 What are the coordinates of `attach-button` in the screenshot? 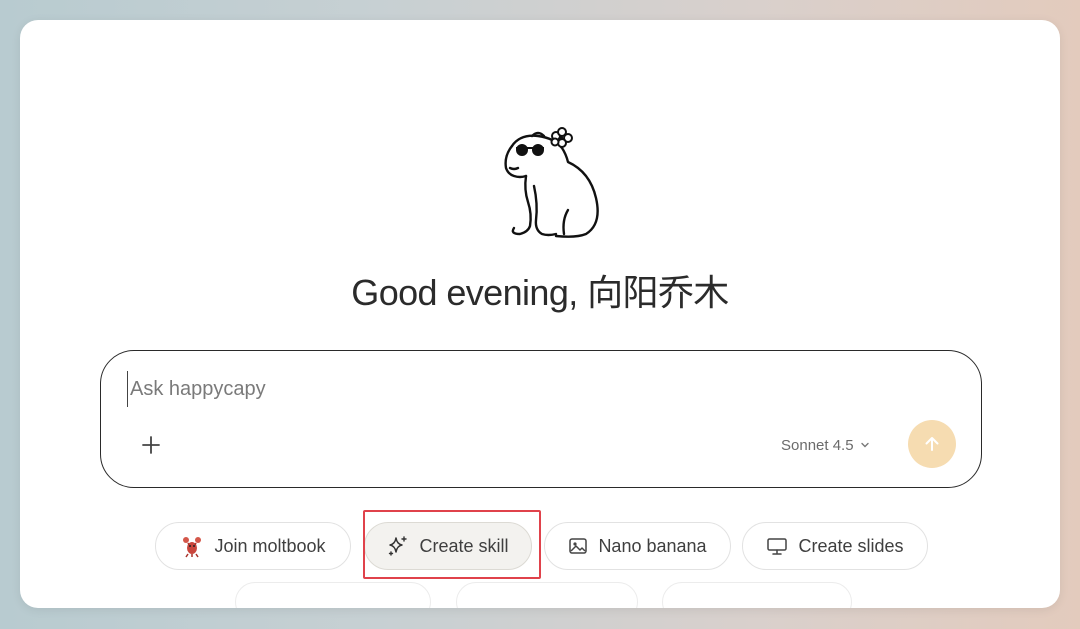 It's located at (151, 445).